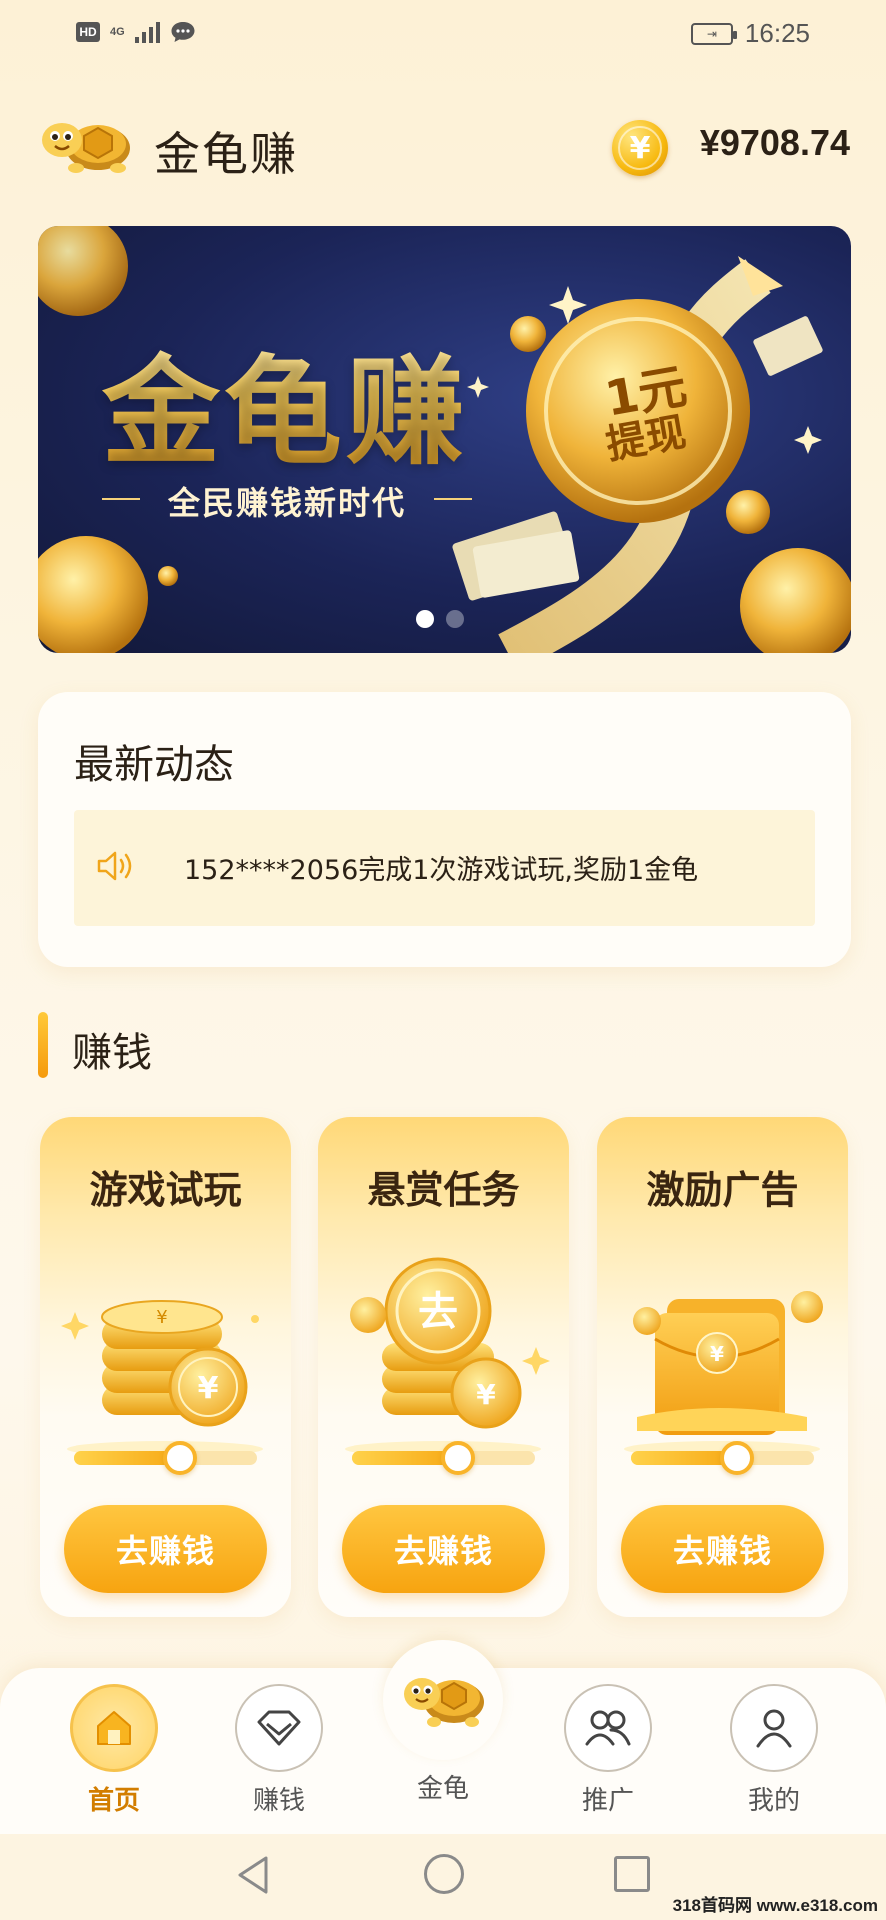  Describe the element at coordinates (443, 146) in the screenshot. I see `app-header: 金龟赚 ¥ ¥9708.74` at that location.